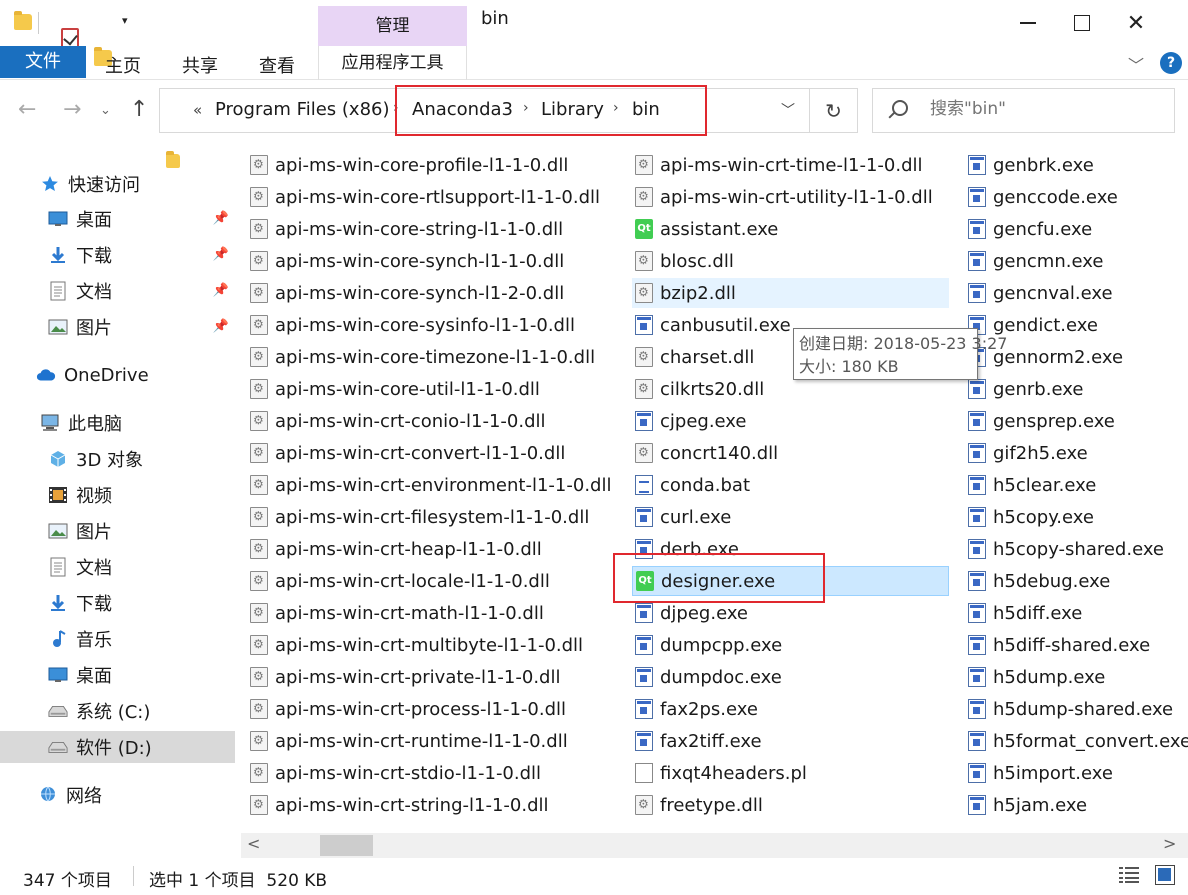 The height and width of the screenshot is (895, 1188). I want to click on sidebar-item: 下载, so click(117, 603).